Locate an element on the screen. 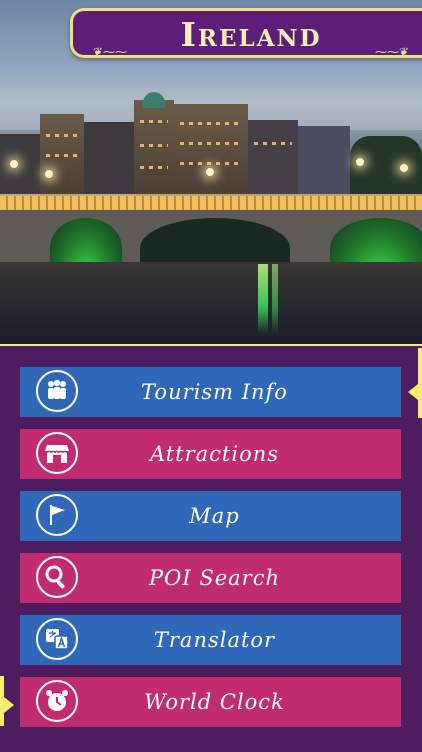 This screenshot has height=752, width=422. alarm-clock-icon is located at coordinates (57, 701).